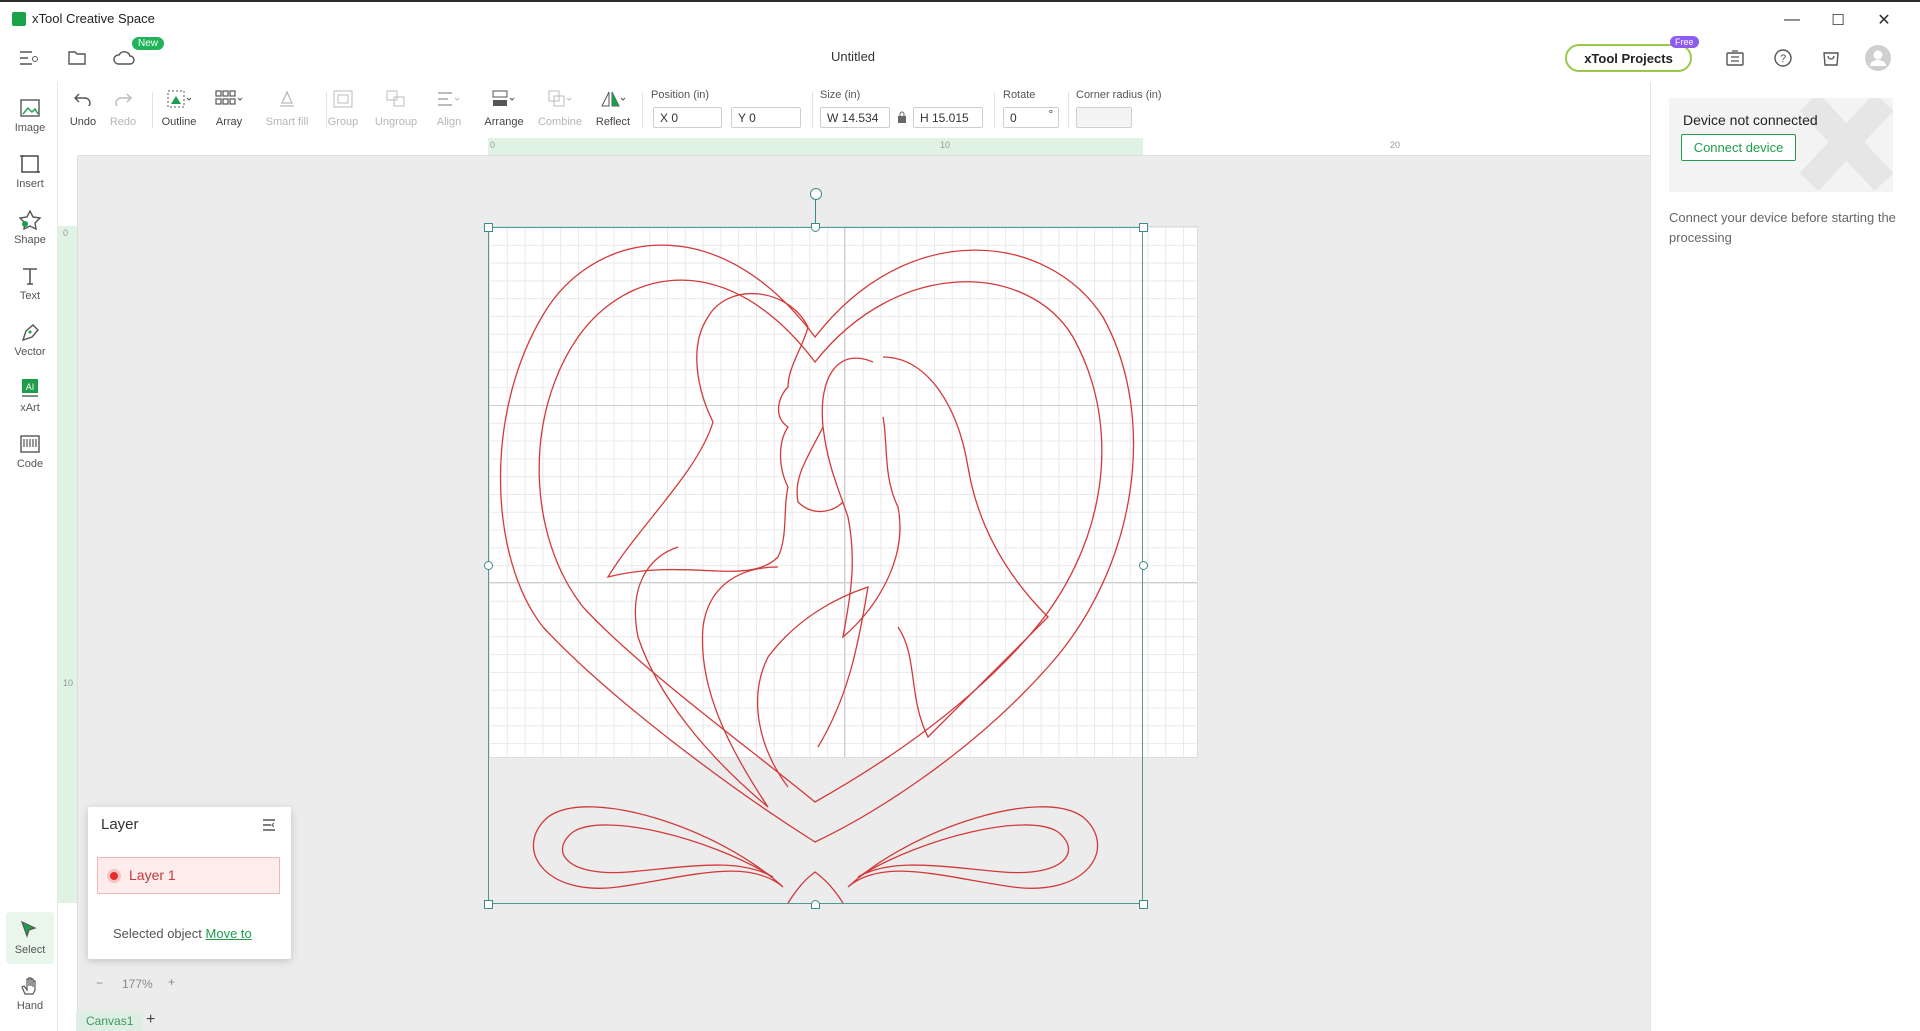  Describe the element at coordinates (114, 876) in the screenshot. I see `layer-color-dot` at that location.